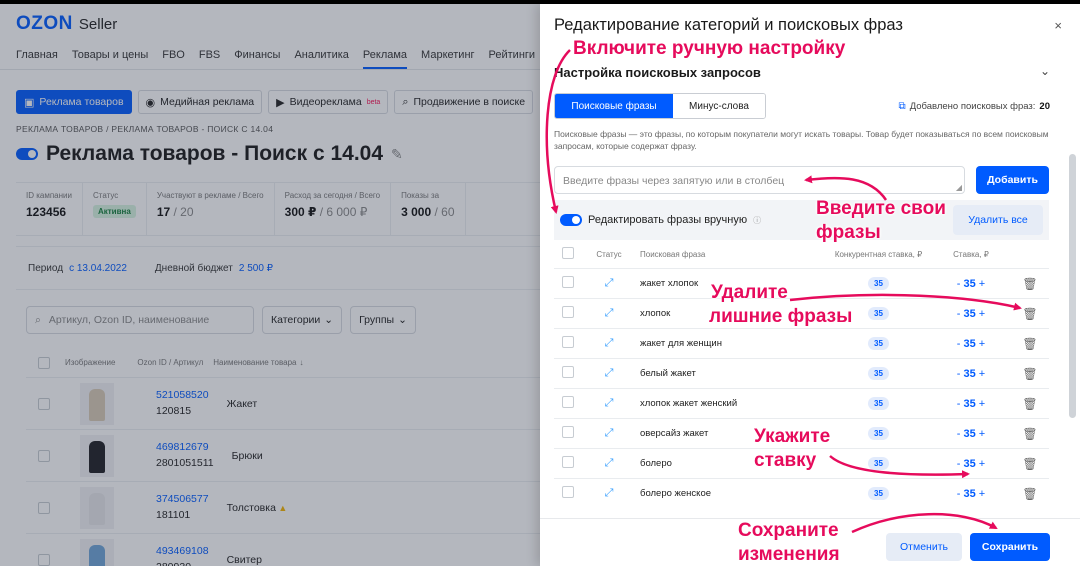  Describe the element at coordinates (785, 460) in the screenshot. I see `annotation-bid-line2: ставку` at that location.